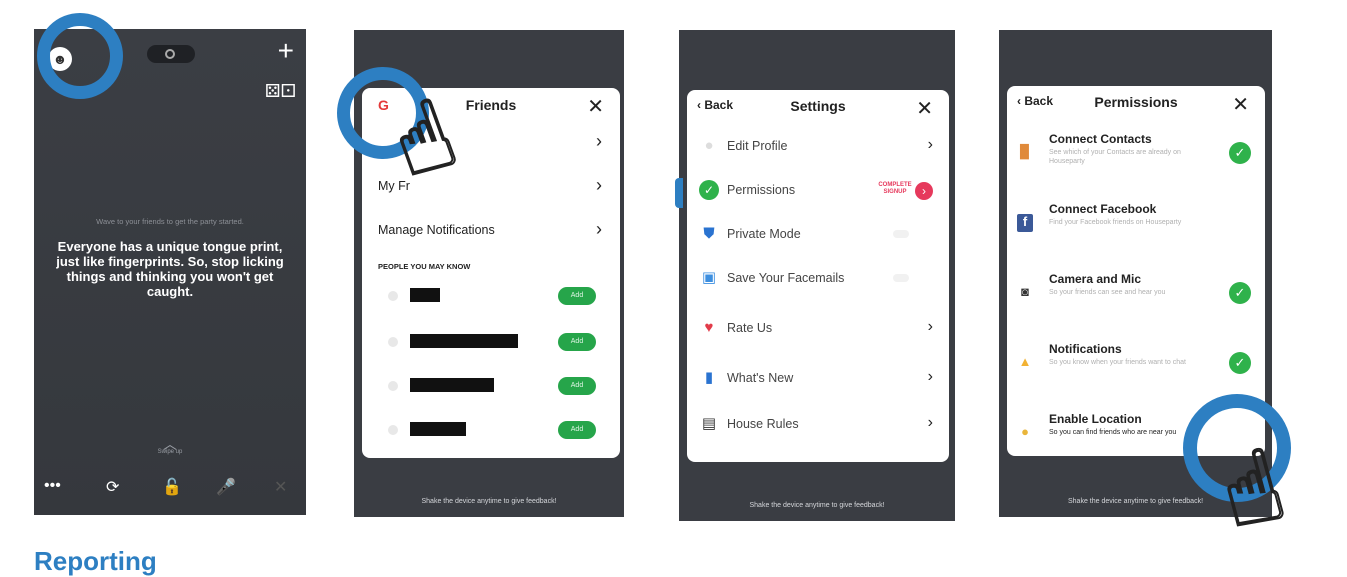 The image size is (1347, 577). Describe the element at coordinates (750, 328) in the screenshot. I see `settings-item-label: Rate Us` at that location.